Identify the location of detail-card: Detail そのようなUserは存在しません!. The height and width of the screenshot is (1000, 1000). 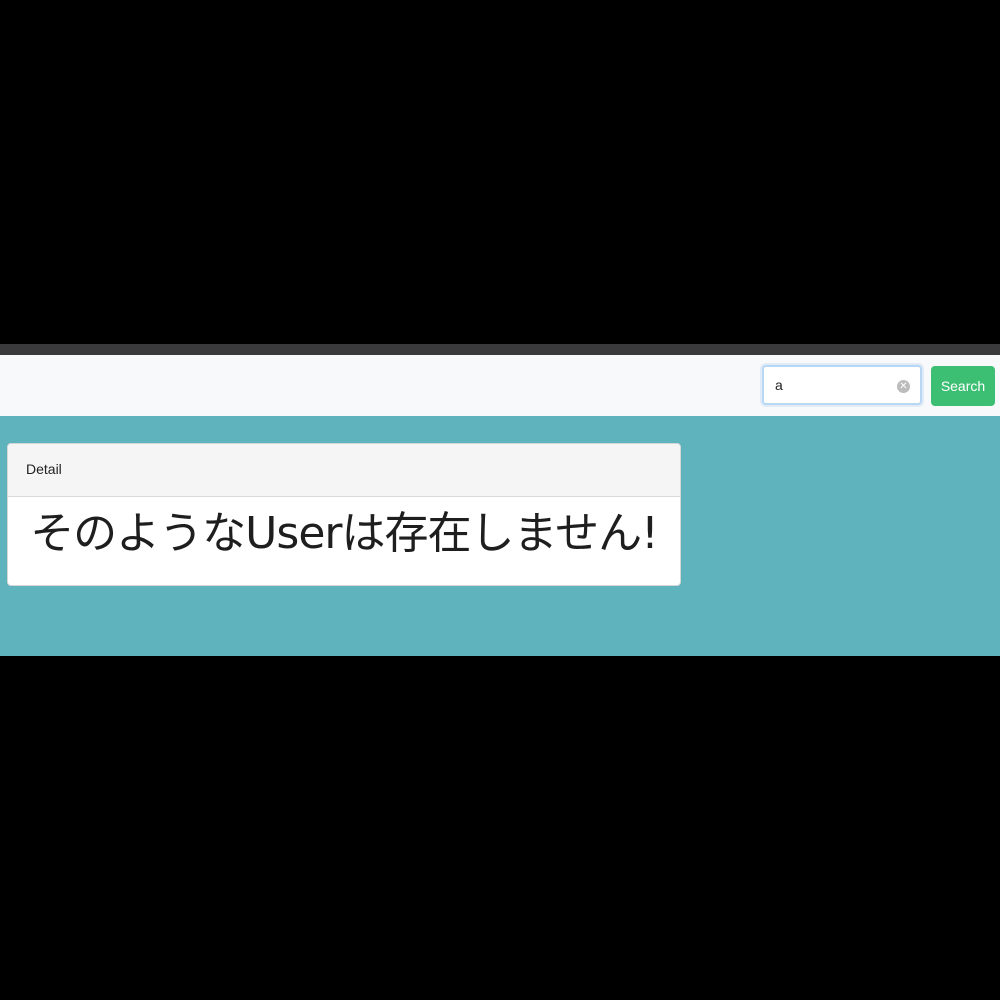
(344, 514).